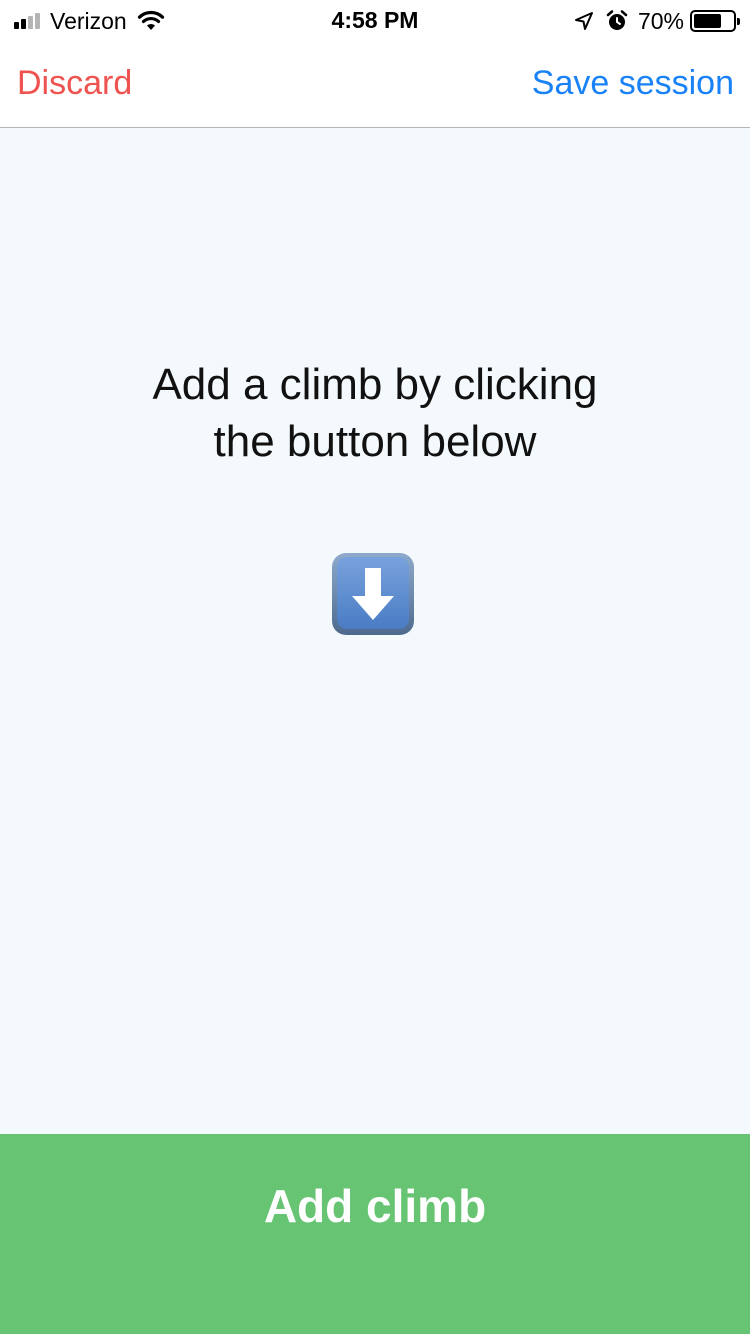  I want to click on empty-state-message: Add a climb by clicking the button below, so click(375, 413).